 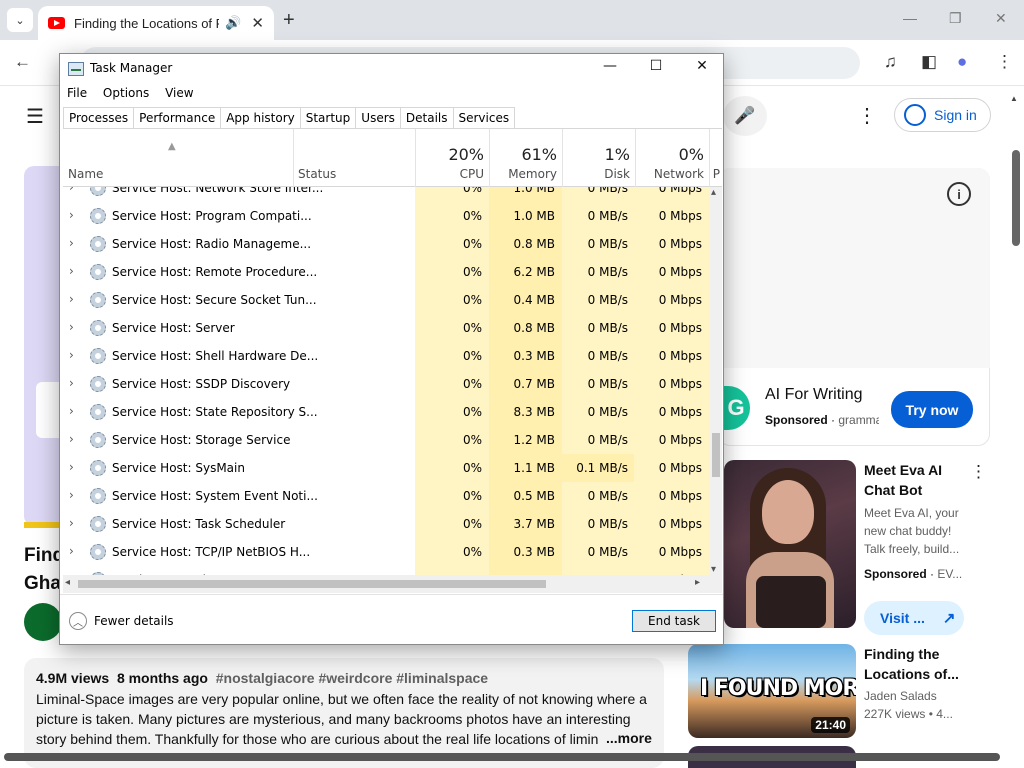 I want to click on scroll-down-icon: ▾, so click(x=713, y=569).